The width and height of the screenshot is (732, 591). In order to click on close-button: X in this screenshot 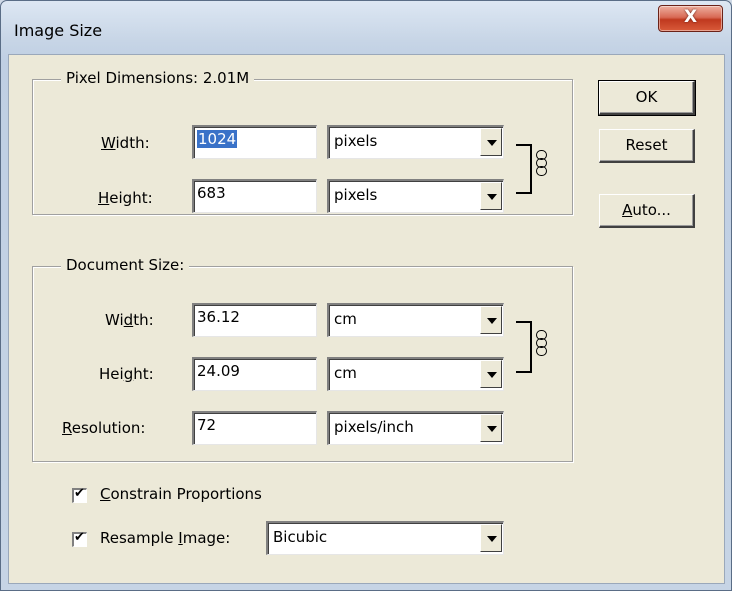, I will do `click(690, 18)`.